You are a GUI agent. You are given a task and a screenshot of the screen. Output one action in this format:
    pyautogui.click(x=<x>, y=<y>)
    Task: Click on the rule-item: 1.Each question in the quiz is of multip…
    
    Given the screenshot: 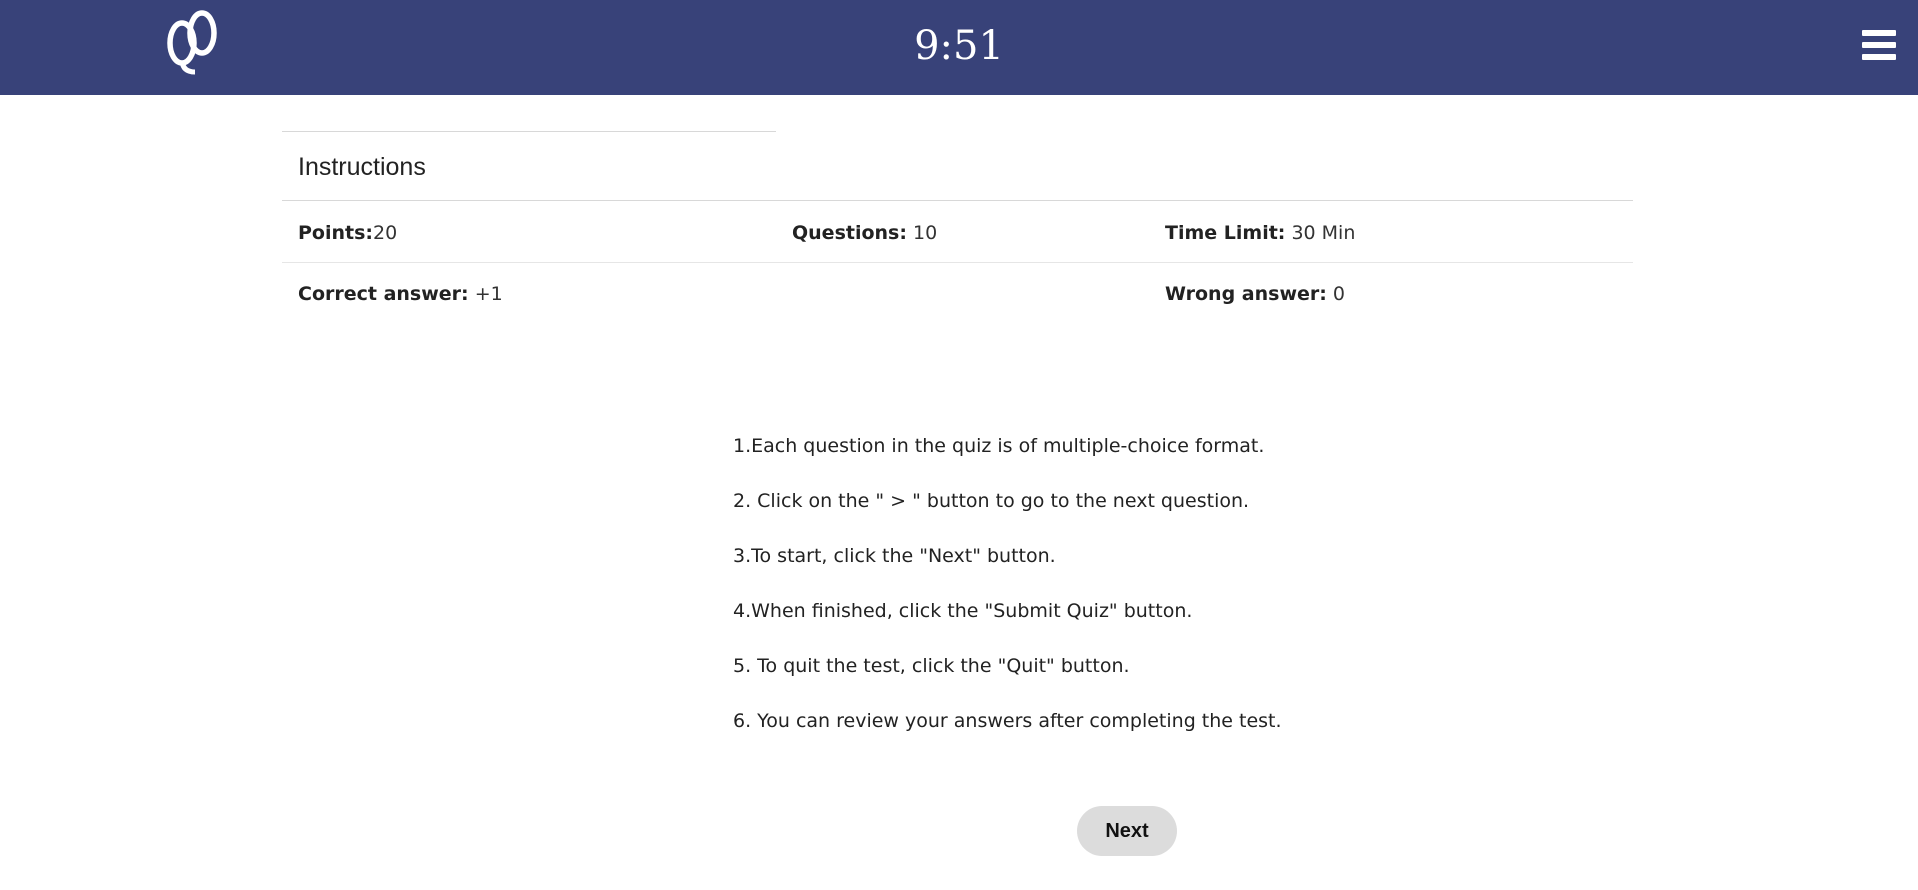 What is the action you would take?
    pyautogui.click(x=999, y=446)
    